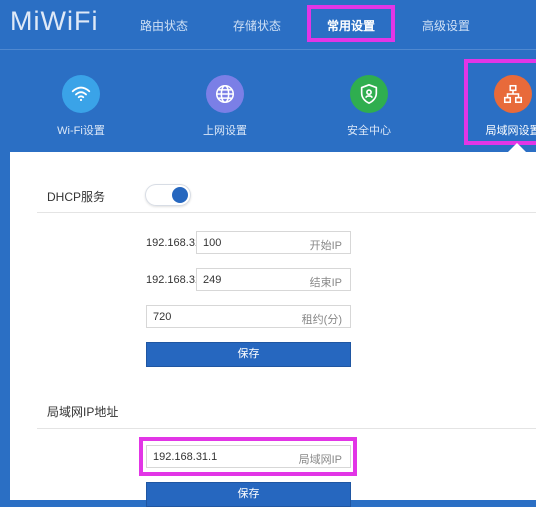 This screenshot has width=536, height=507. Describe the element at coordinates (162, 317) in the screenshot. I see `lease-value: 720` at that location.